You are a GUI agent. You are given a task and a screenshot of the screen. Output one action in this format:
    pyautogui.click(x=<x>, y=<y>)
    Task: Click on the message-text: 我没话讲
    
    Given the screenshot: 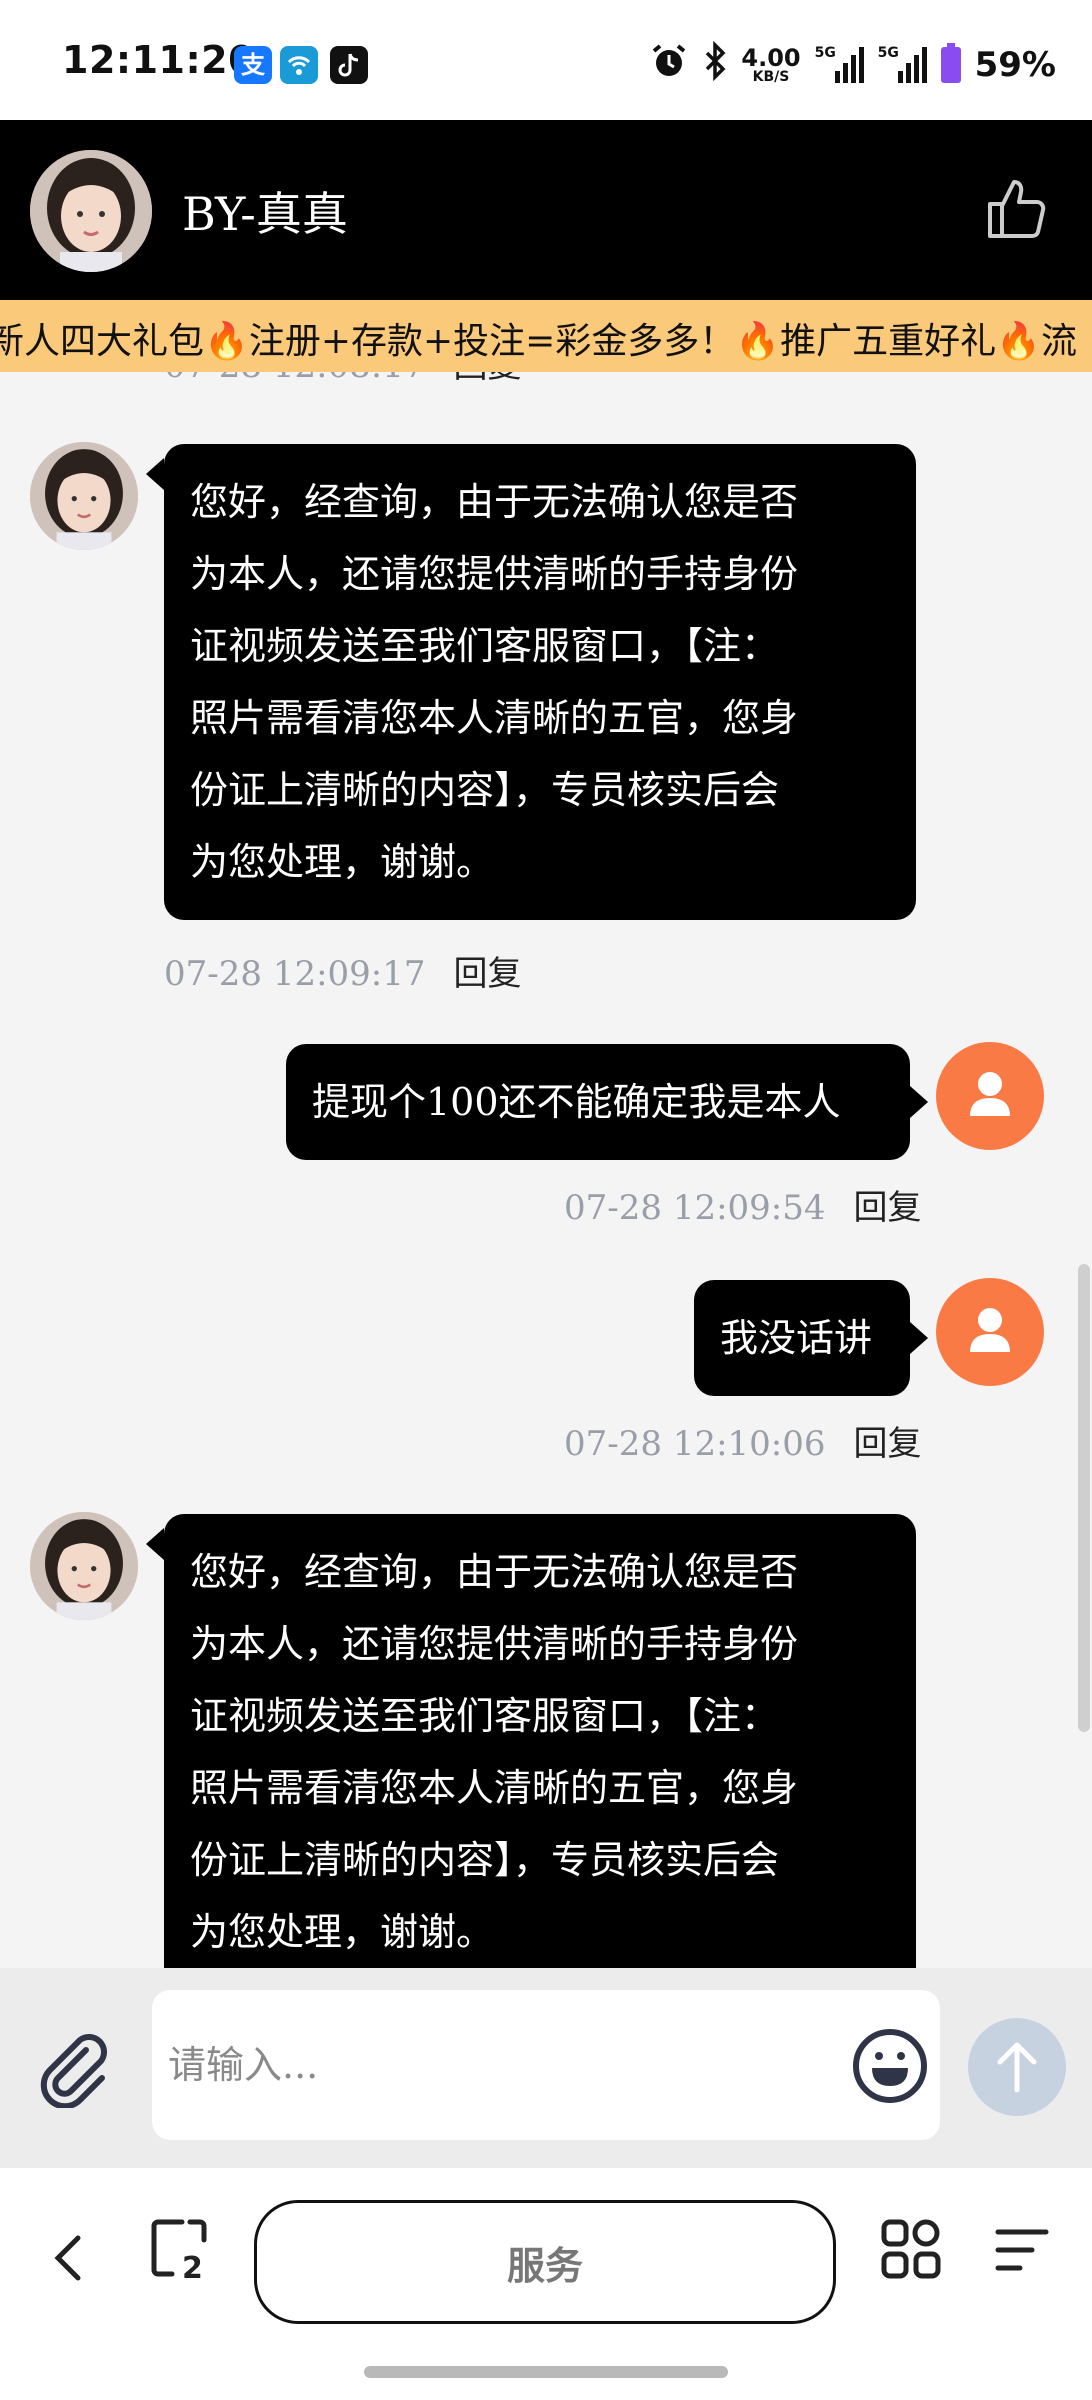 What is the action you would take?
    pyautogui.click(x=796, y=1338)
    